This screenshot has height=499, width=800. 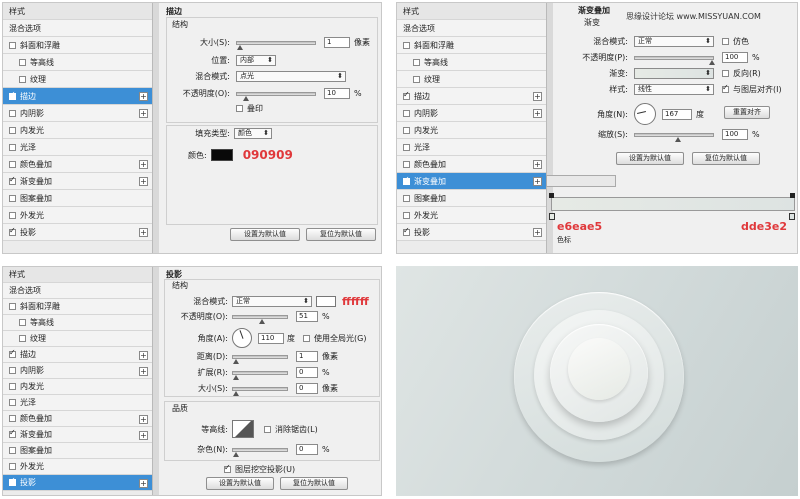 What do you see at coordinates (243, 429) in the screenshot?
I see `contour-picker` at bounding box center [243, 429].